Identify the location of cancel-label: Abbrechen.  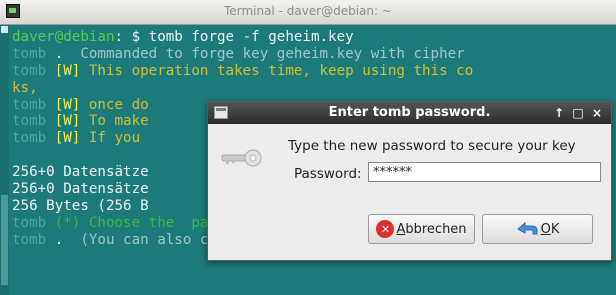
(431, 229).